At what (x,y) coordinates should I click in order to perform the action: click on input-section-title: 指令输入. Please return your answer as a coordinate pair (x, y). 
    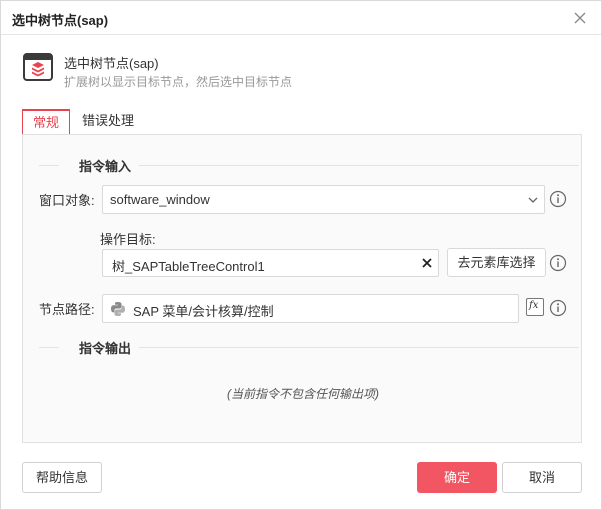
    Looking at the image, I should click on (105, 166).